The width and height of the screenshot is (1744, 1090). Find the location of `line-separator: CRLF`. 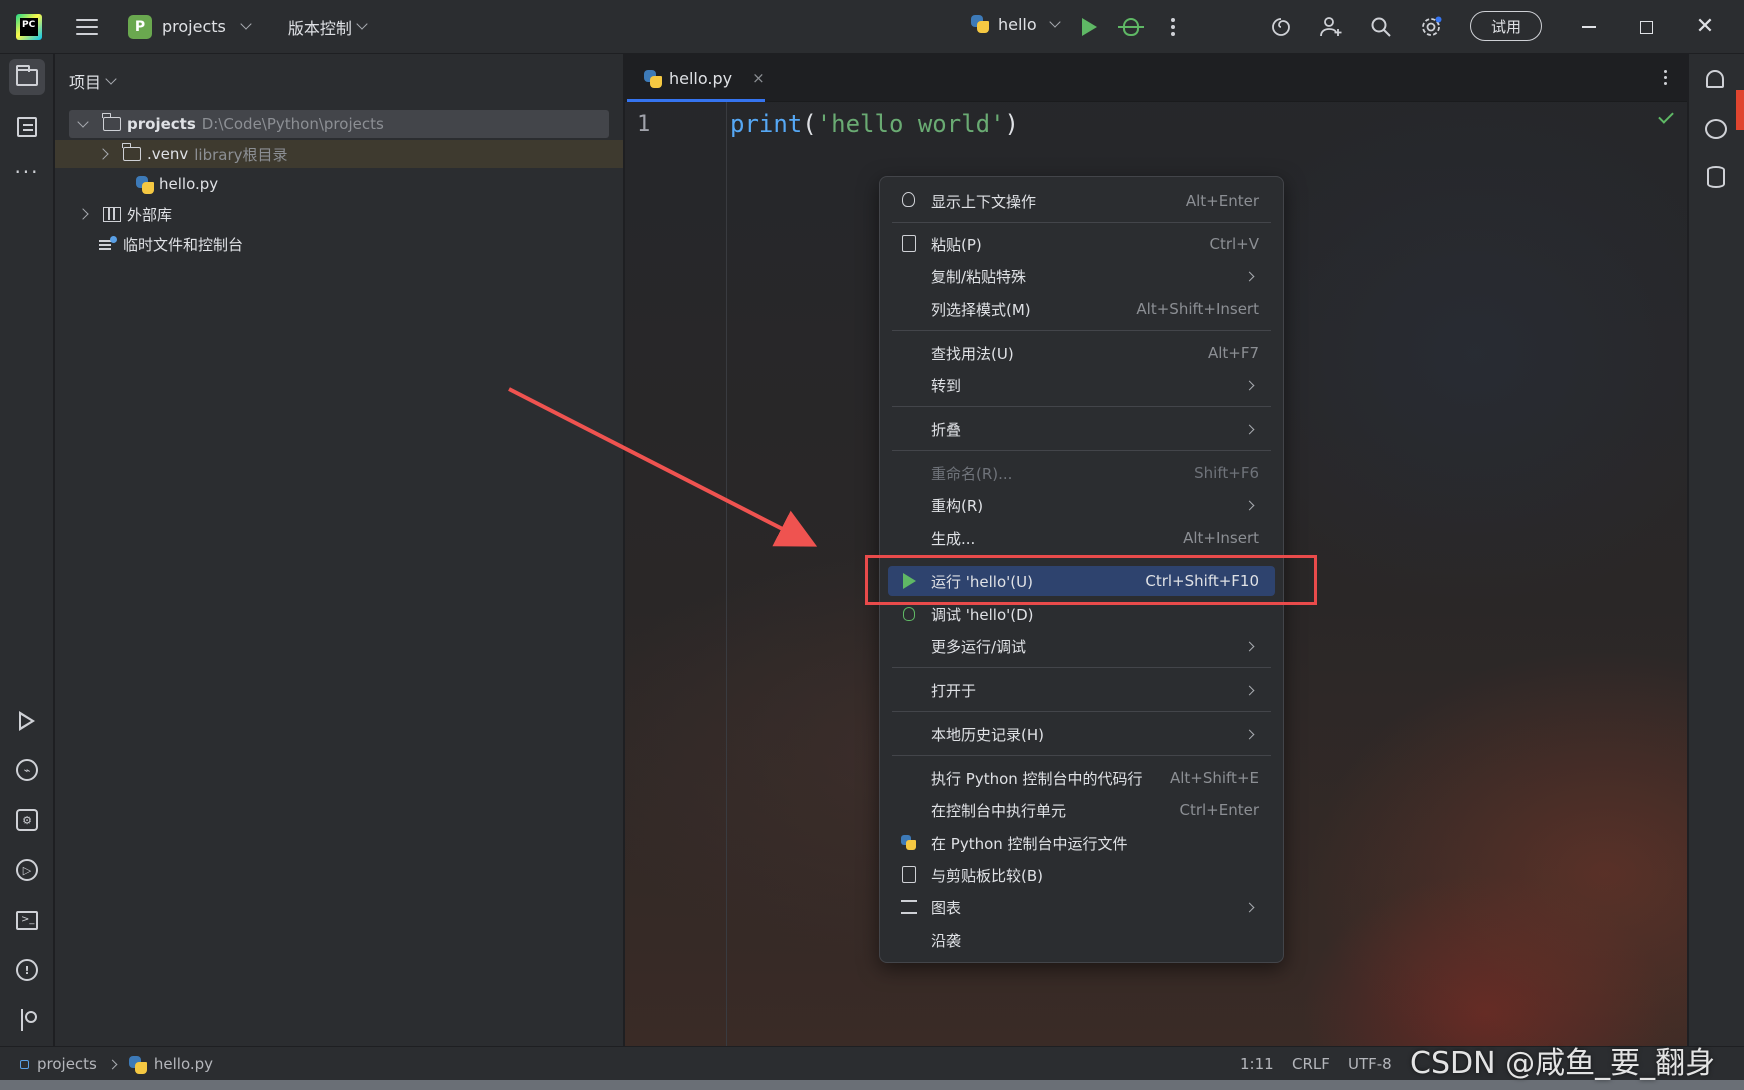

line-separator: CRLF is located at coordinates (1311, 1064).